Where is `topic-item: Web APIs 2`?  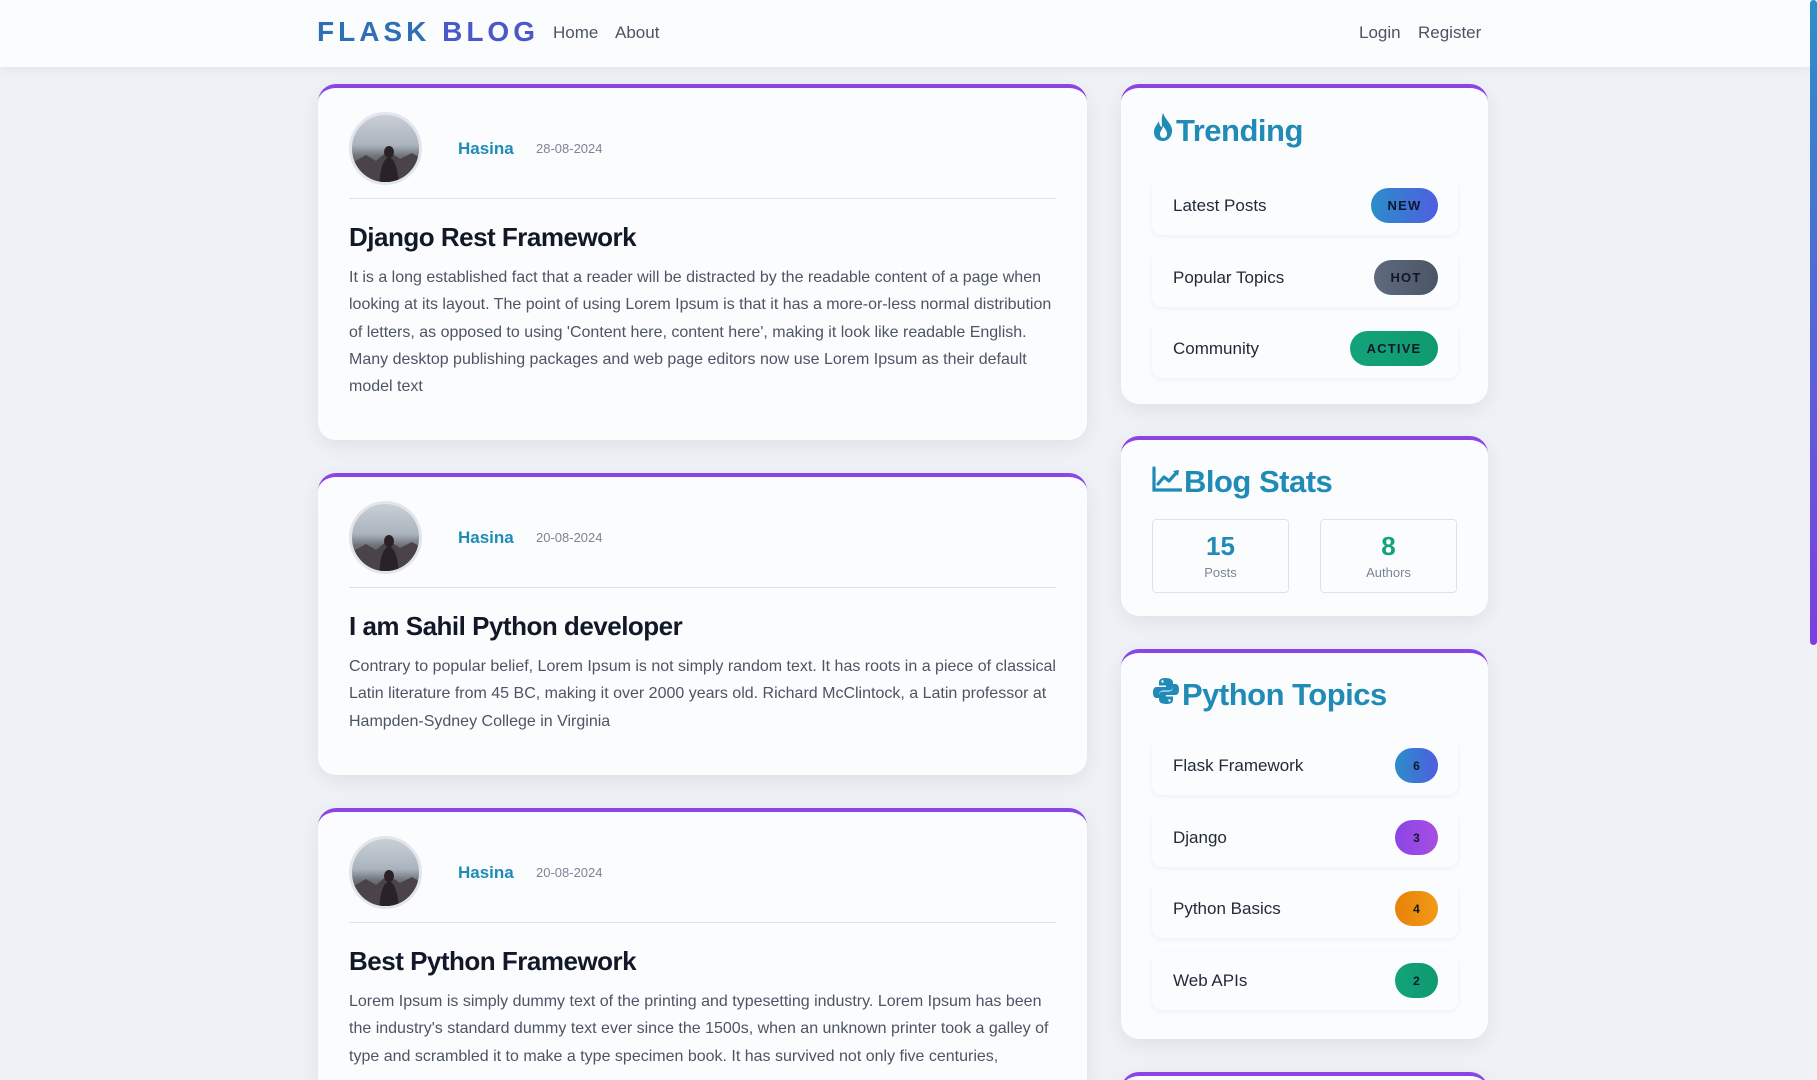
topic-item: Web APIs 2 is located at coordinates (1305, 981).